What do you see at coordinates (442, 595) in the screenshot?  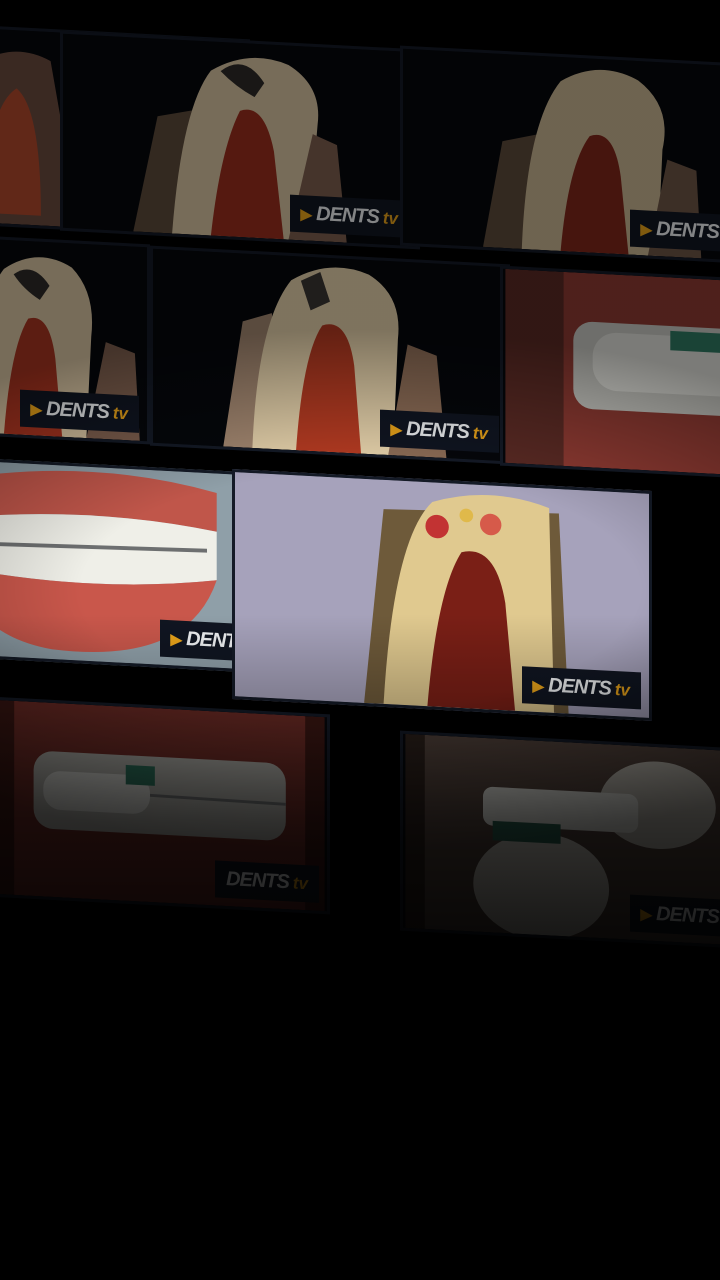 I see `video-tile-decay: ▶ DENTS tv` at bounding box center [442, 595].